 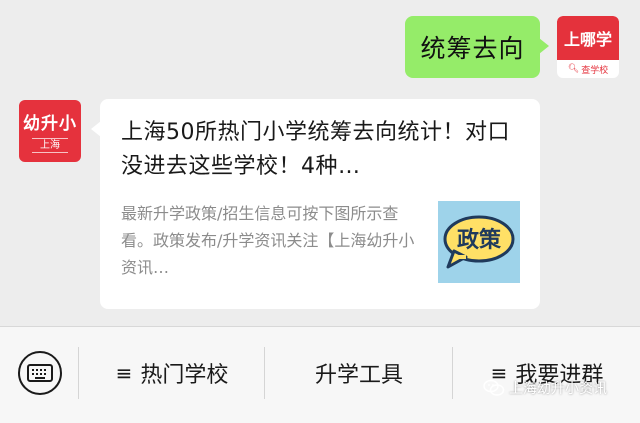 I want to click on thumbnail-text: 政策, so click(x=479, y=240).